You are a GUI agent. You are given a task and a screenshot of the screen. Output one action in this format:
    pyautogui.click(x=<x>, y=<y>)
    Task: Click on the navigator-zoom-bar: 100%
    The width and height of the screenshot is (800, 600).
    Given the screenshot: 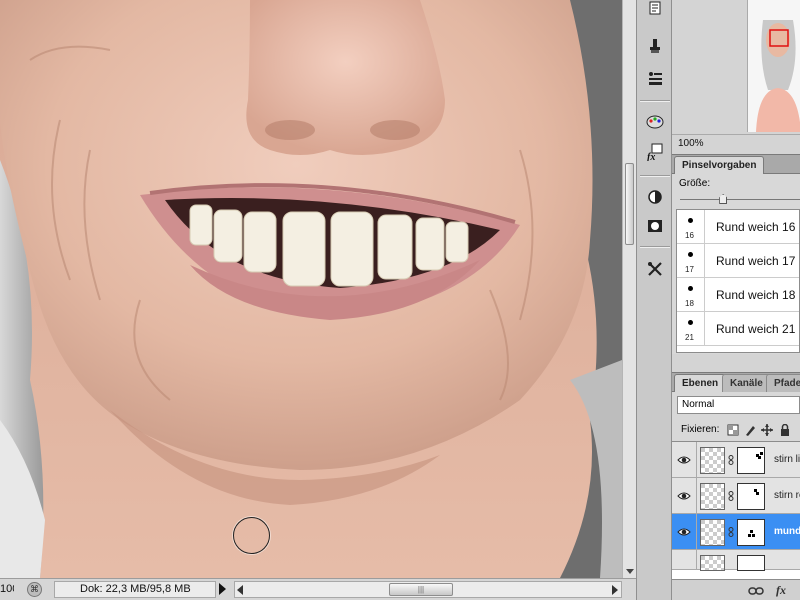 What is the action you would take?
    pyautogui.click(x=736, y=143)
    